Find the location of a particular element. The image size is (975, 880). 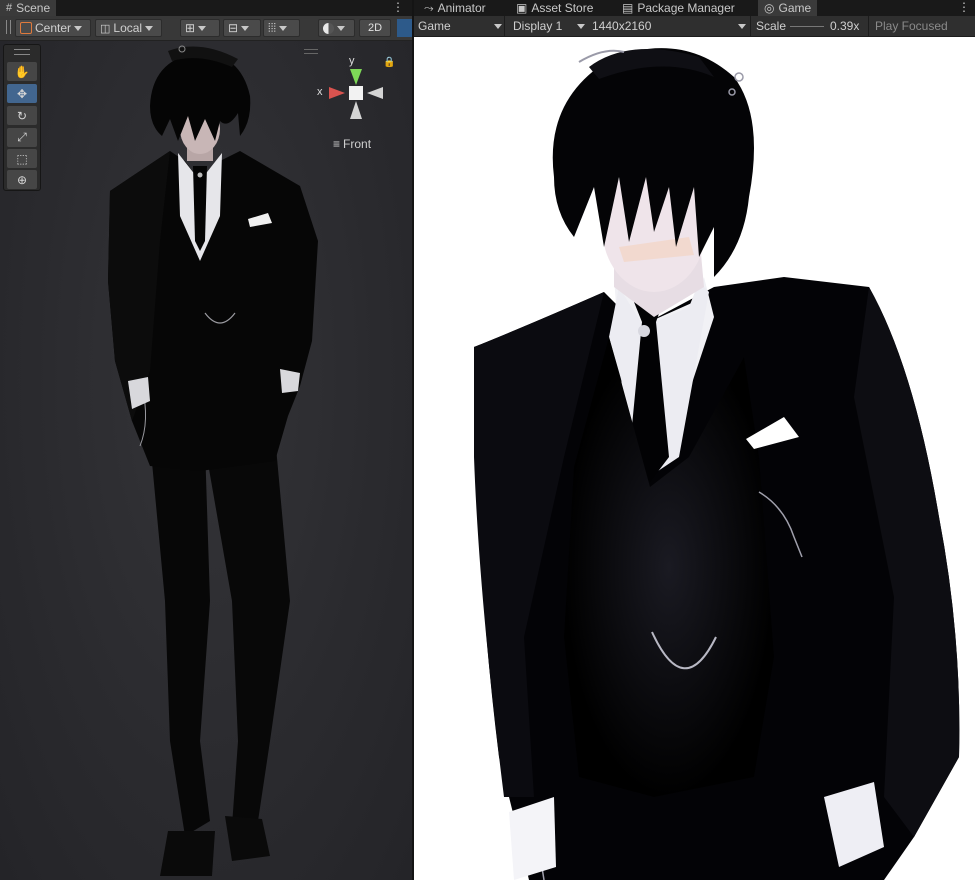

tab-animator: ⤳ Animator is located at coordinates (455, 8).